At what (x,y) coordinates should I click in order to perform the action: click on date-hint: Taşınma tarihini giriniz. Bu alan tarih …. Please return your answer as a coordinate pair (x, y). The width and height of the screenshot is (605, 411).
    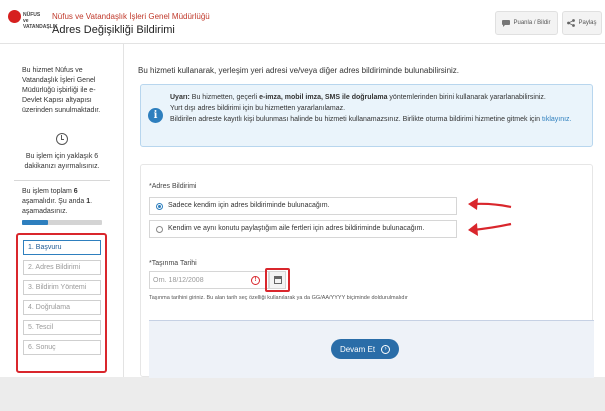
    Looking at the image, I should click on (278, 298).